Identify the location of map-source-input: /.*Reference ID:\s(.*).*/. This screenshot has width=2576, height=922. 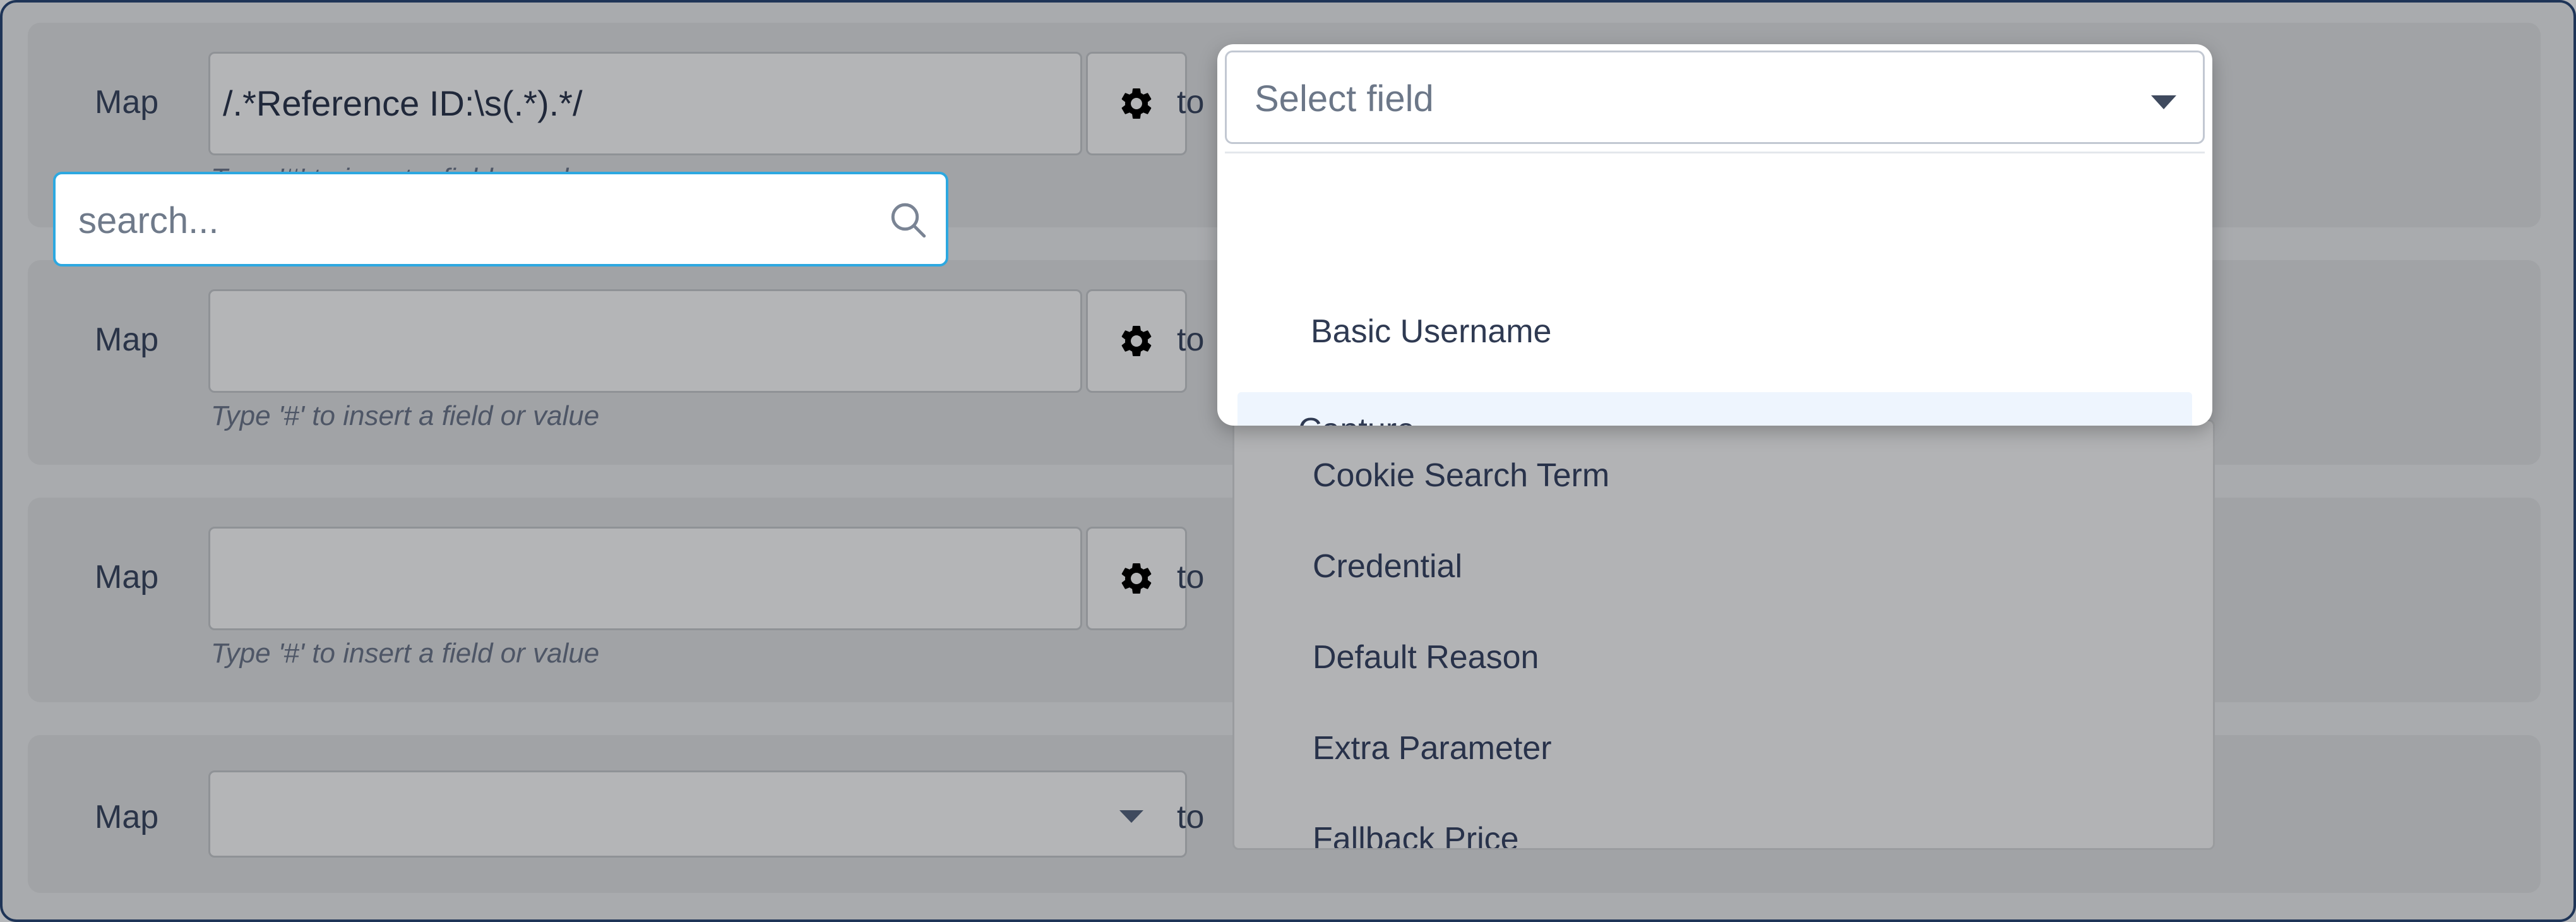
(645, 103).